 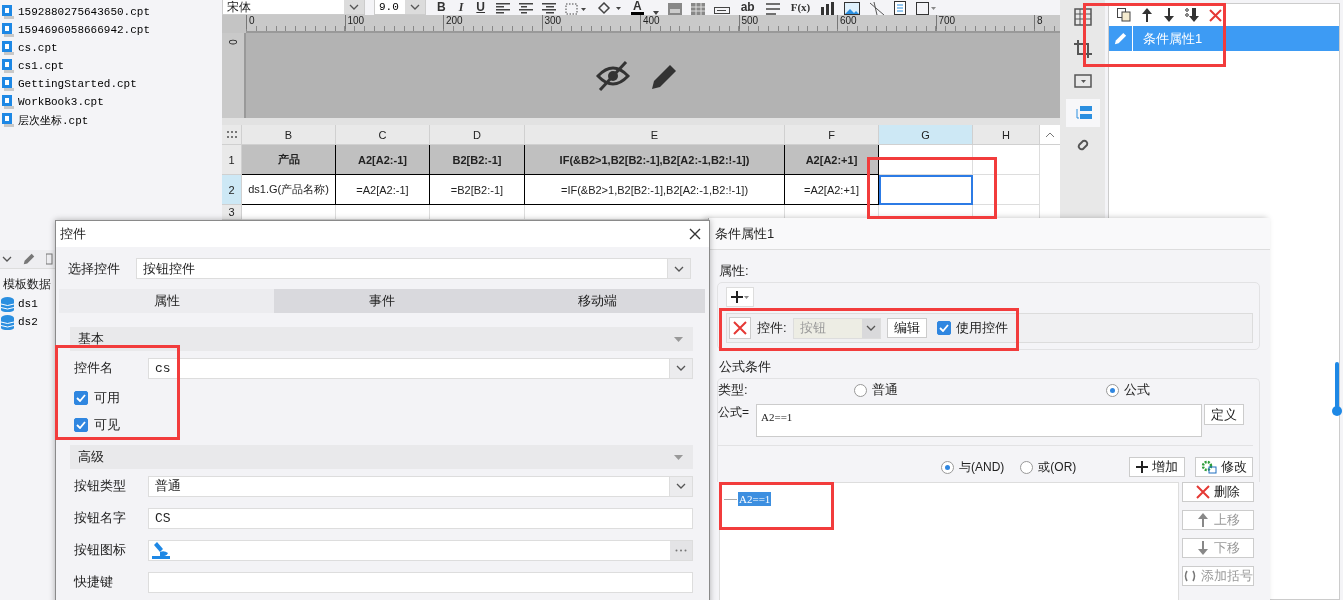 What do you see at coordinates (721, 11) in the screenshot?
I see `text-field-icon` at bounding box center [721, 11].